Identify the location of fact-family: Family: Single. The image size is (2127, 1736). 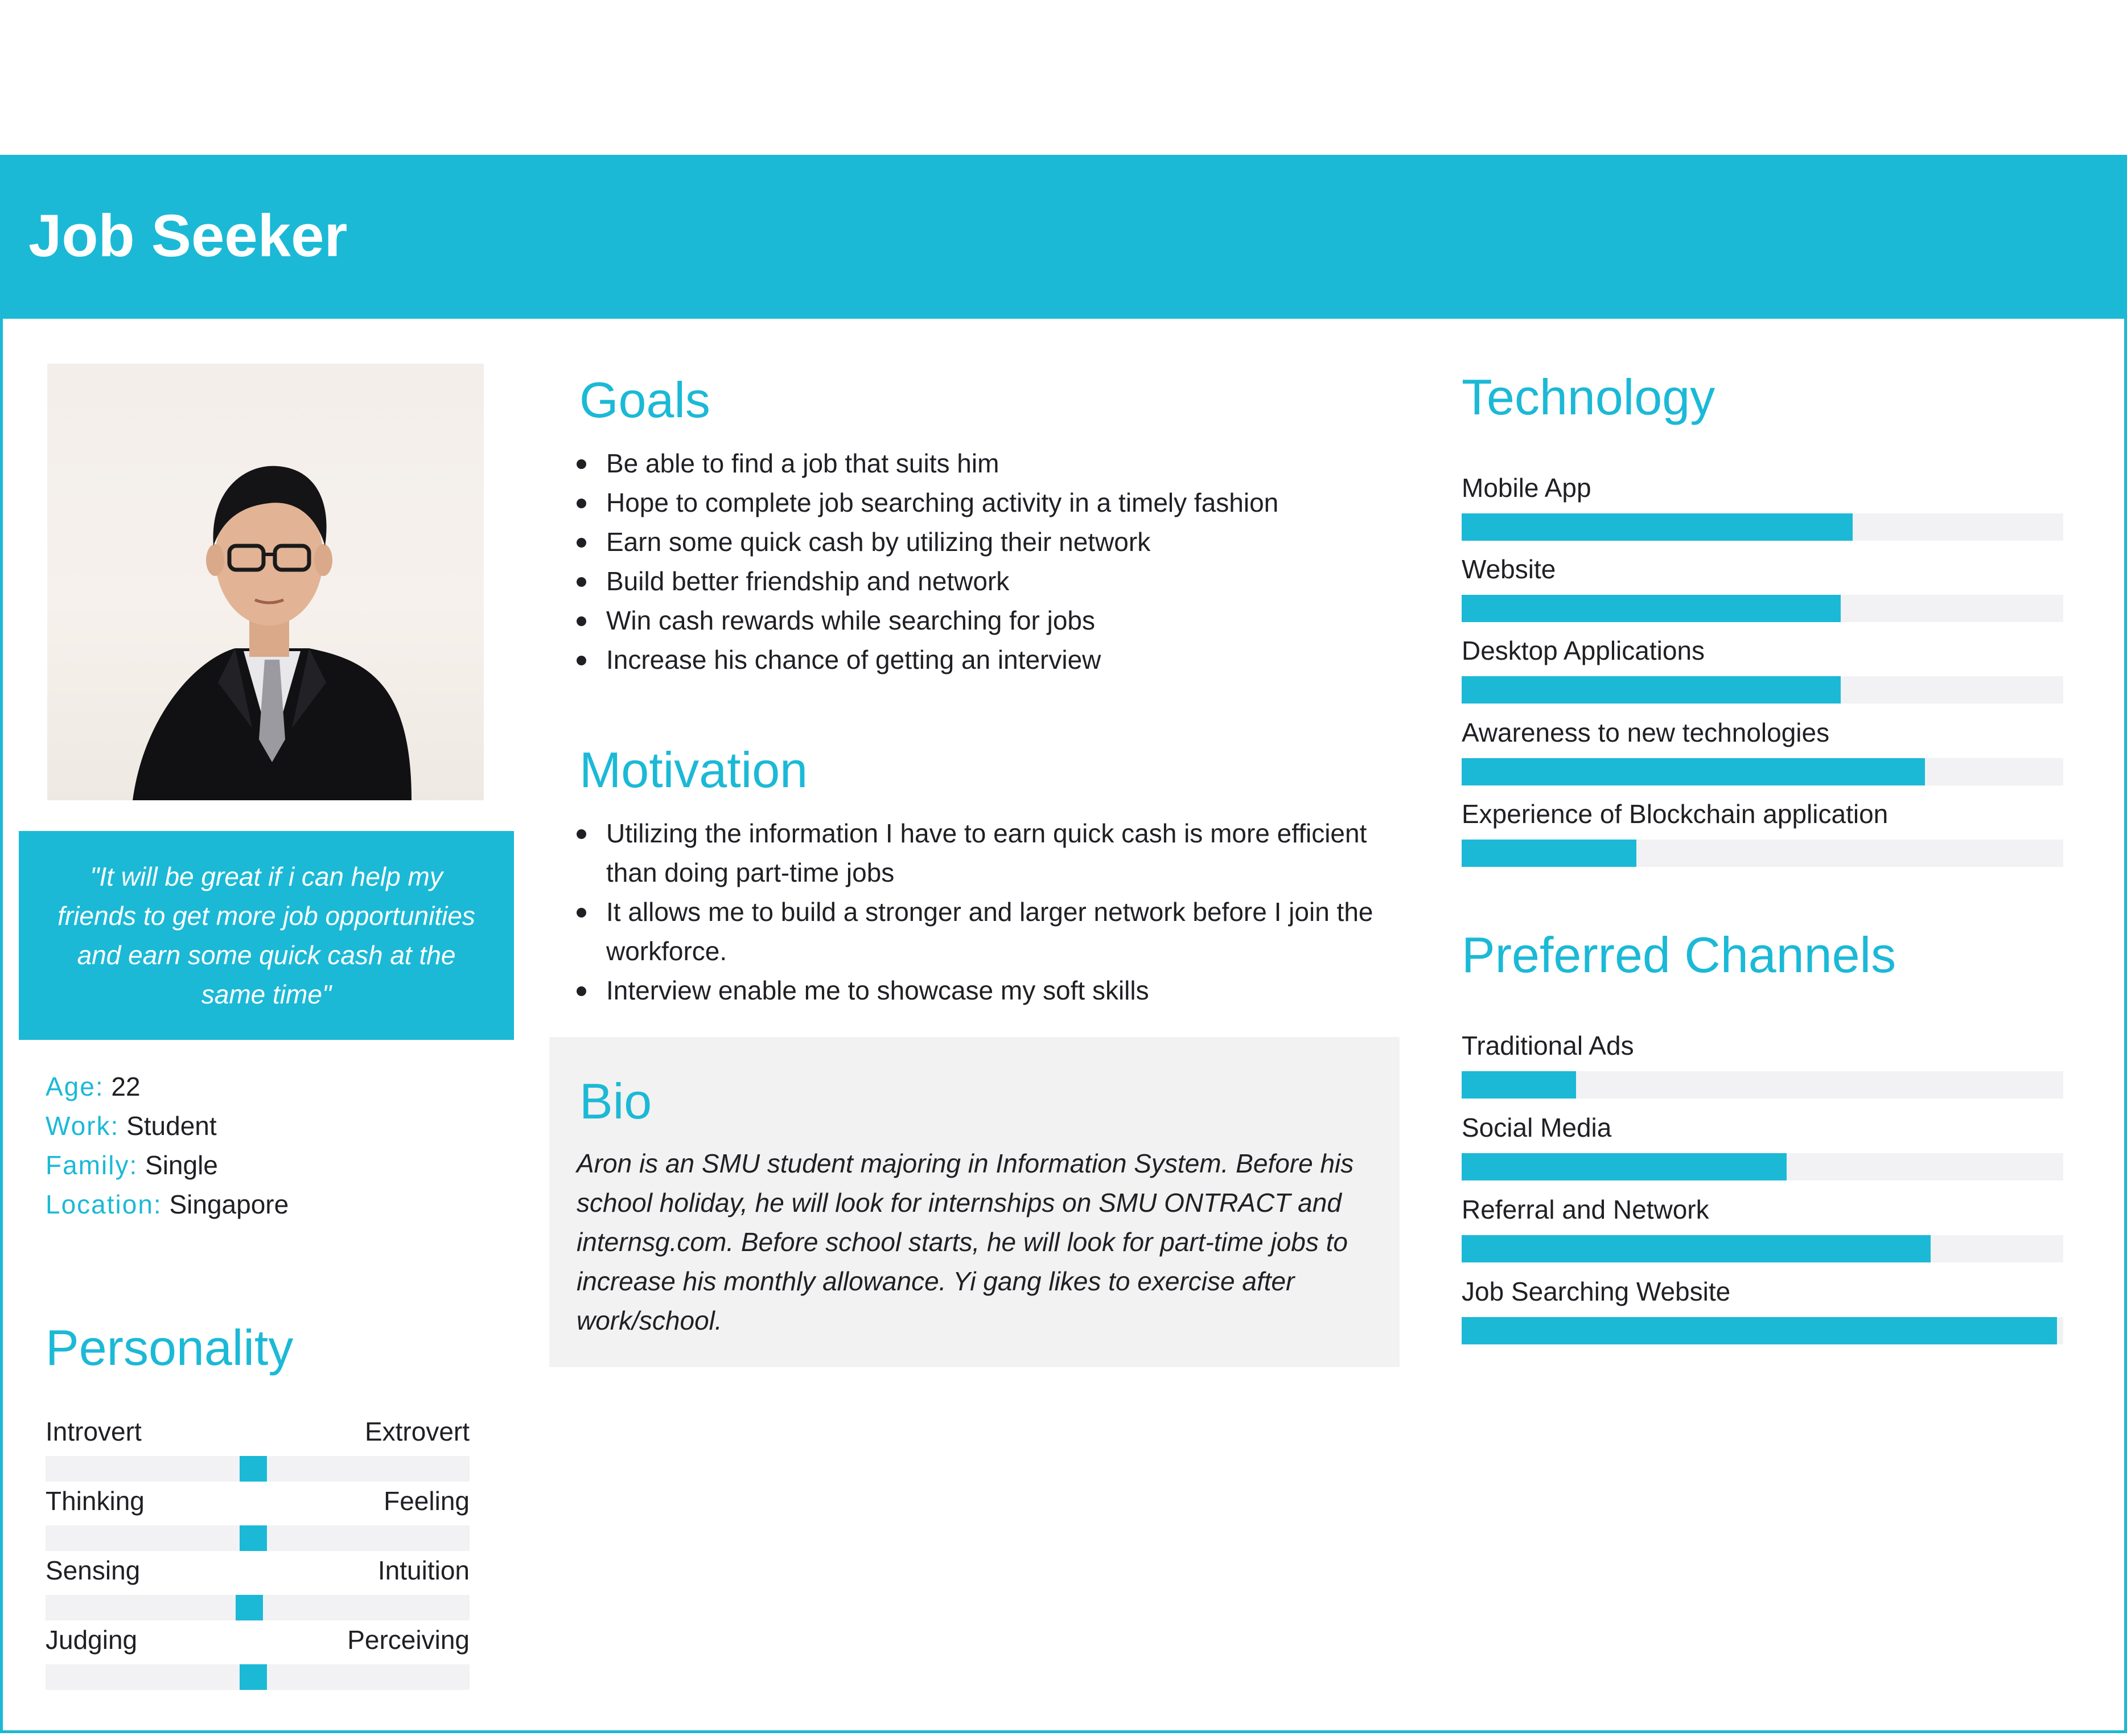
(167, 1165).